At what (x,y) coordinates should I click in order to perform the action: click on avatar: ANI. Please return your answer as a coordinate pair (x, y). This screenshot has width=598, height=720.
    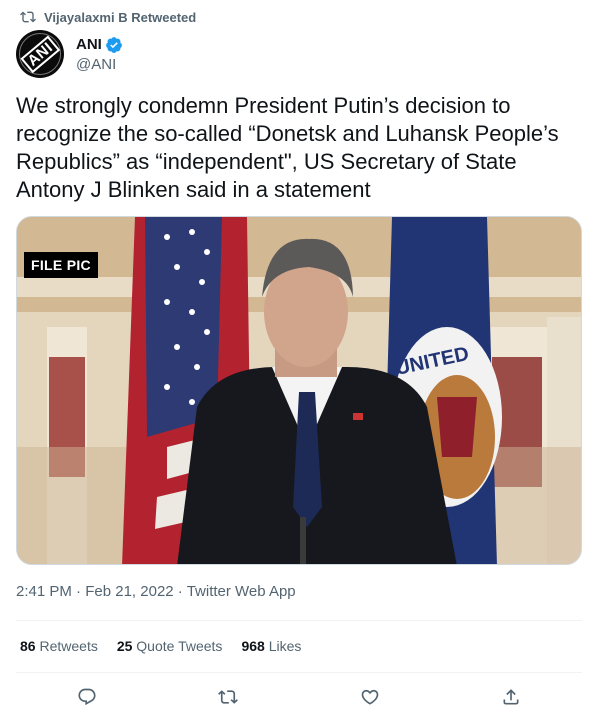
    Looking at the image, I should click on (40, 54).